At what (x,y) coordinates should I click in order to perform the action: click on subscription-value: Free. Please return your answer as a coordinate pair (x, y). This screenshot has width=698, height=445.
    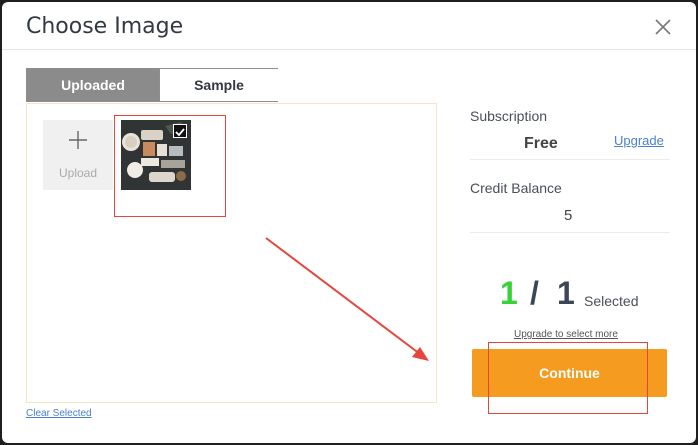
    Looking at the image, I should click on (541, 143).